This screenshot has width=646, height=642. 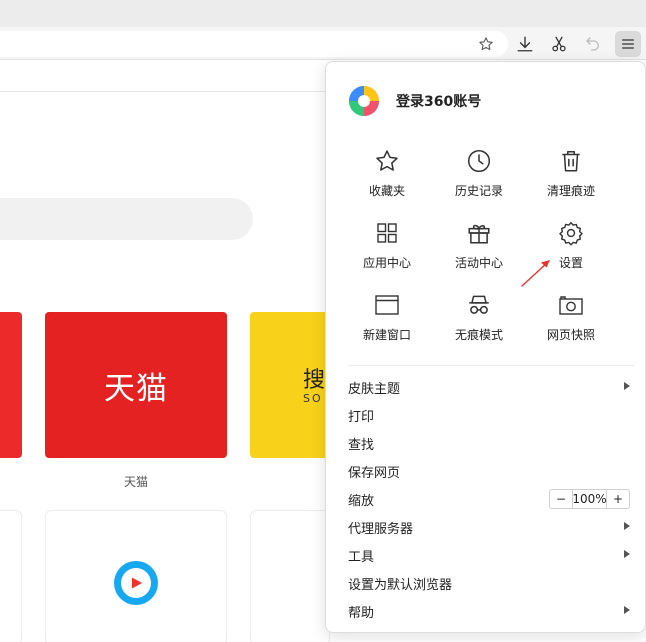 What do you see at coordinates (361, 501) in the screenshot?
I see `menu-item-label: 缩放` at bounding box center [361, 501].